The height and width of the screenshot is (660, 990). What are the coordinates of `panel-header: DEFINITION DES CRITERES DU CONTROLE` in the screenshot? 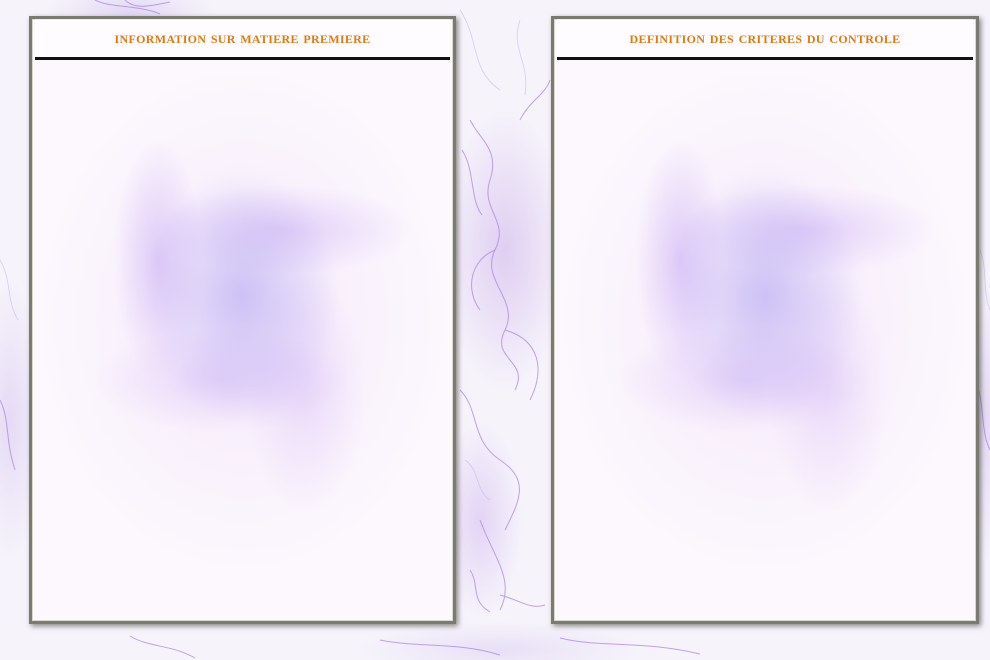 It's located at (765, 39).